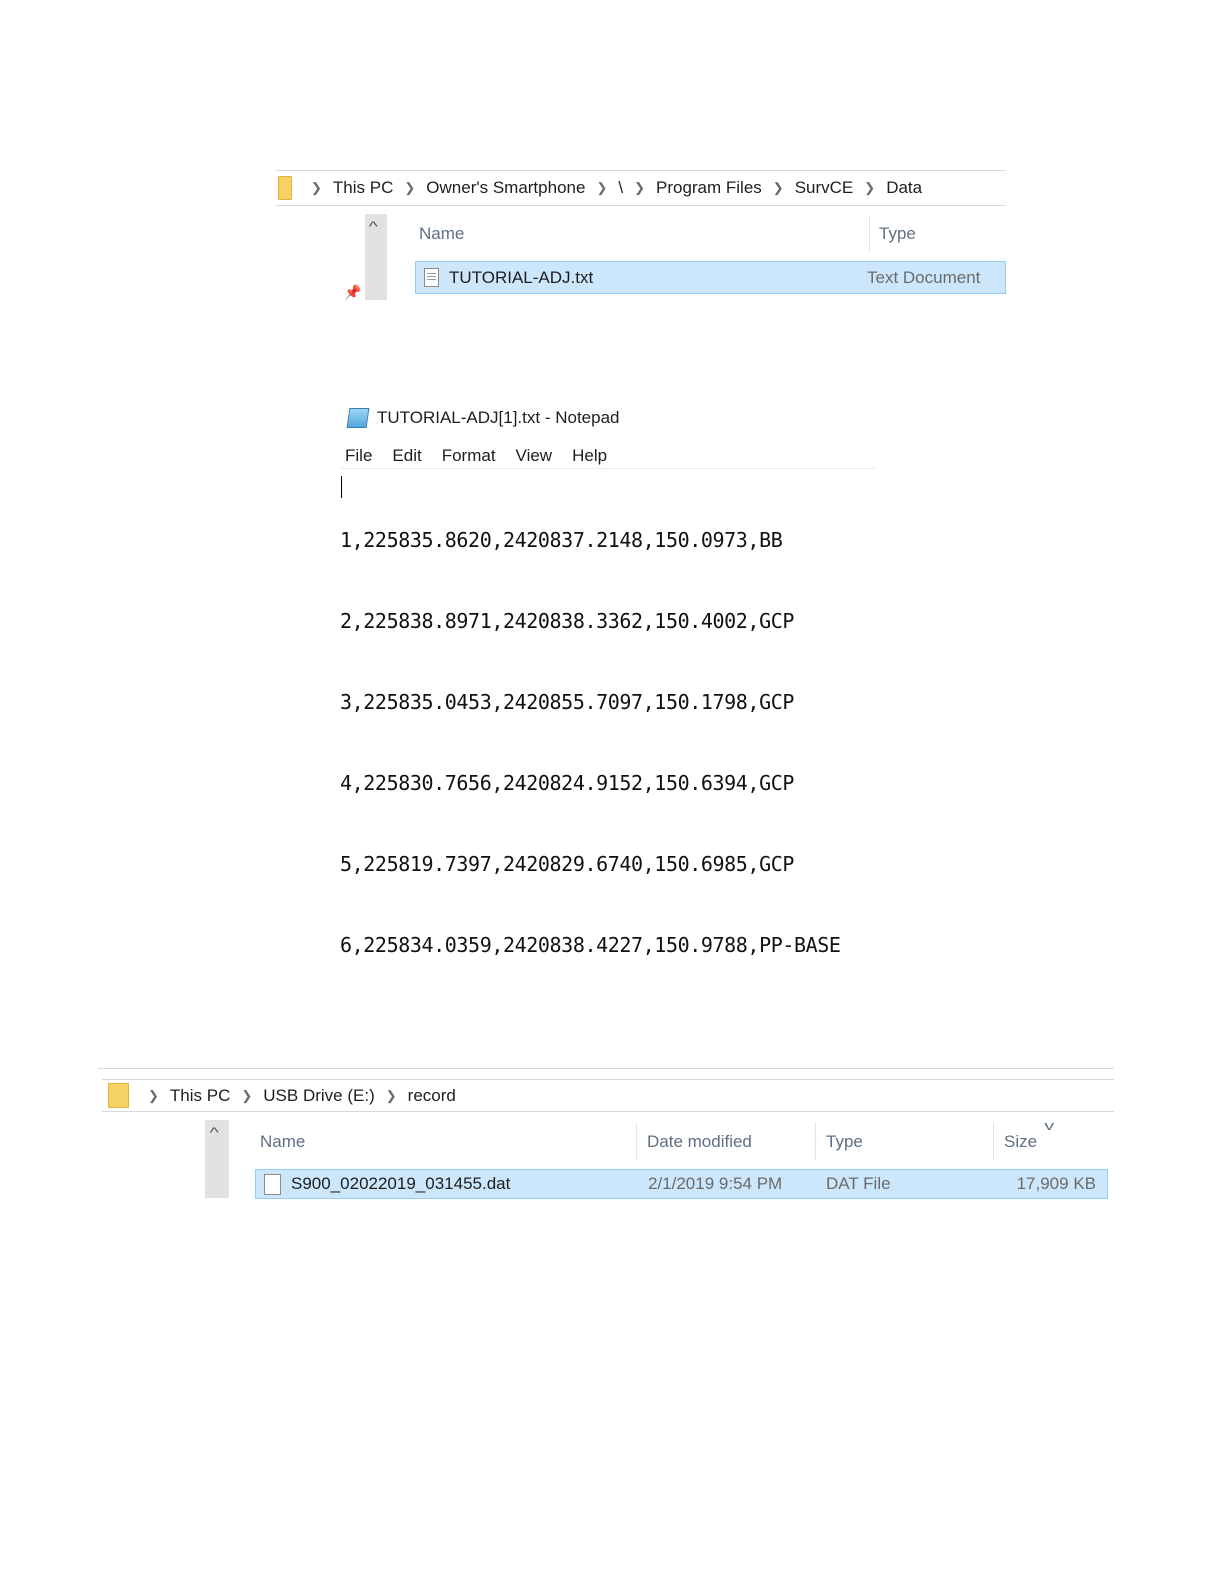 The height and width of the screenshot is (1584, 1224). I want to click on text-file-icon, so click(431, 277).